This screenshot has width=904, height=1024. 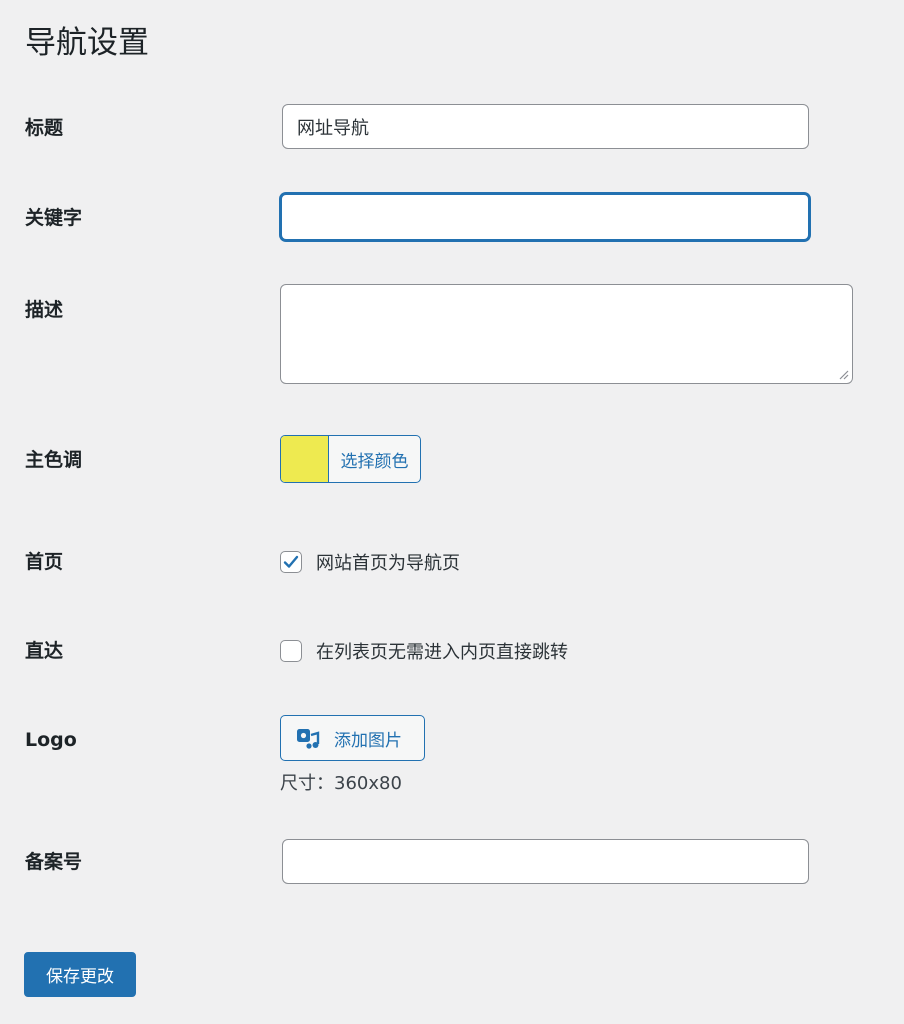 What do you see at coordinates (545, 861) in the screenshot?
I see `icp-input` at bounding box center [545, 861].